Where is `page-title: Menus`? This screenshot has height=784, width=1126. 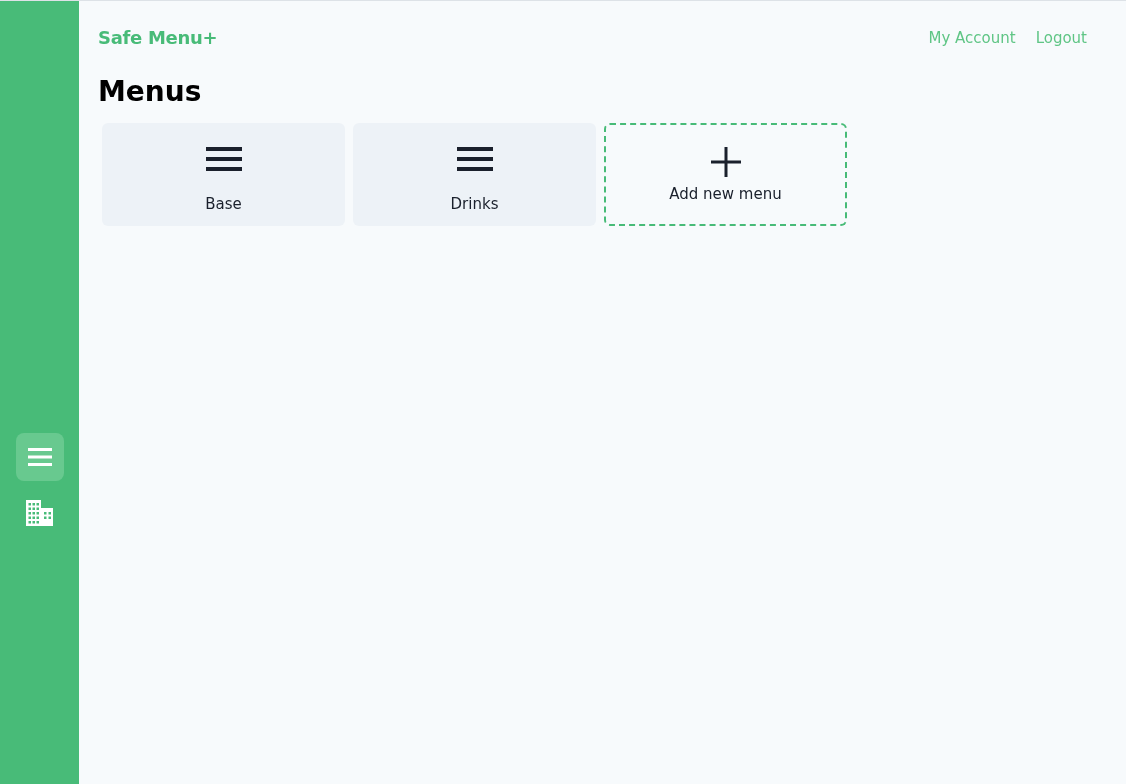 page-title: Menus is located at coordinates (150, 92).